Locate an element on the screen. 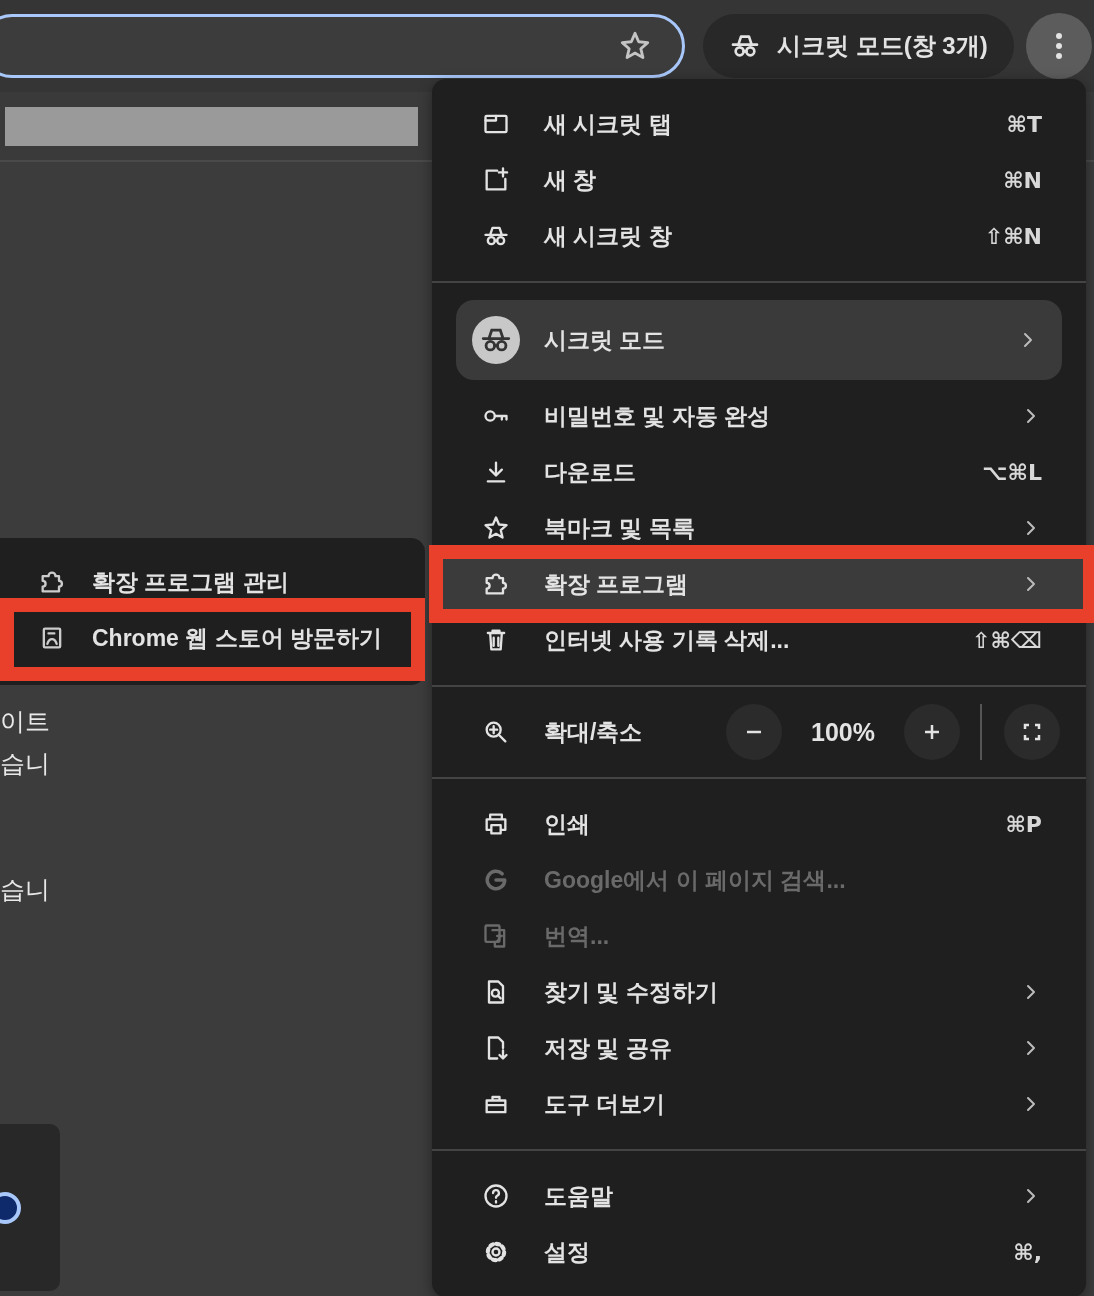  shortcut-label: ⇧⌘N is located at coordinates (1013, 236).